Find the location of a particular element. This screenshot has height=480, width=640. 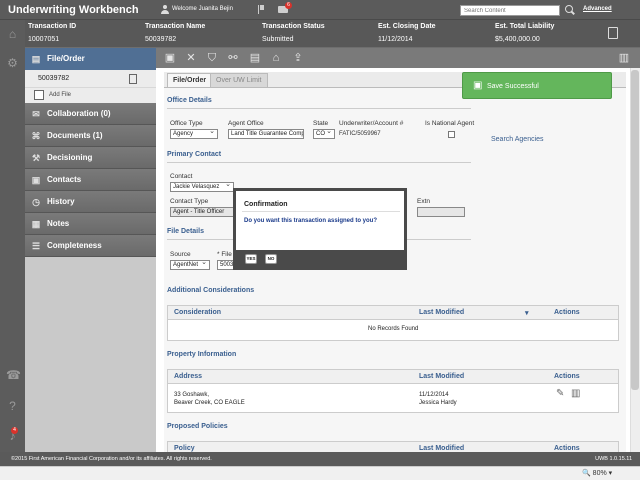

underwriter-label: Underwriter/Account # is located at coordinates (371, 123).